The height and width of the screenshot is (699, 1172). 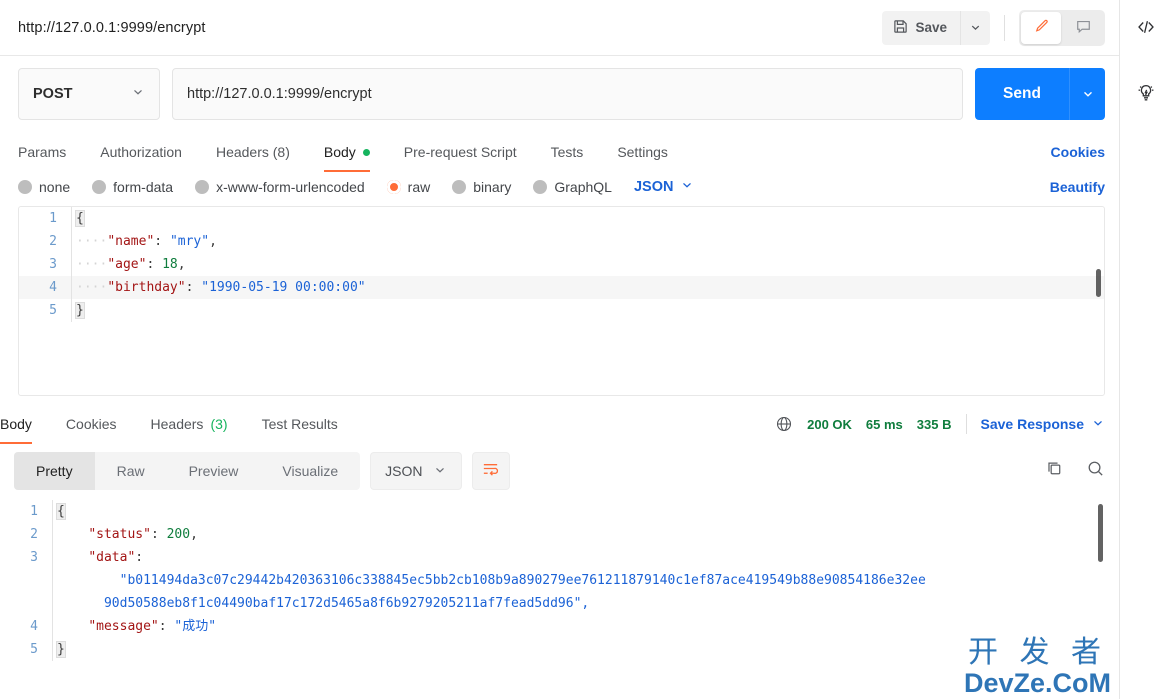 What do you see at coordinates (993, 27) in the screenshot?
I see `header-actions: Save` at bounding box center [993, 27].